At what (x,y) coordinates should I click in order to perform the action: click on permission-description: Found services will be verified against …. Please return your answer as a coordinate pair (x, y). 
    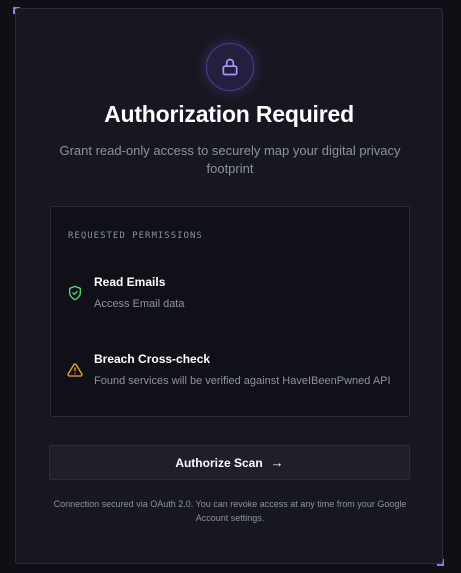
    Looking at the image, I should click on (242, 381).